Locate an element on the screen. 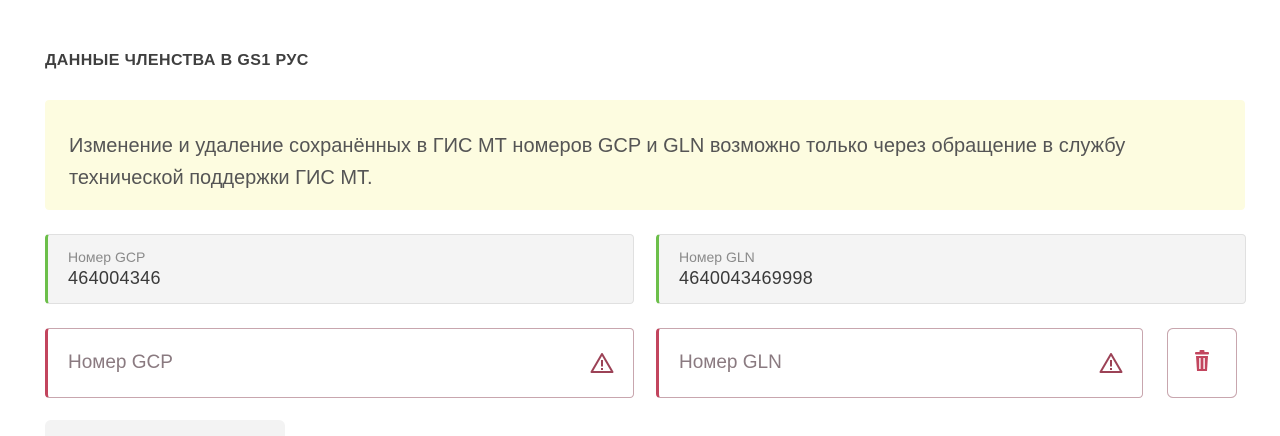 Image resolution: width=1280 pixels, height=436 pixels. new-gcp-field is located at coordinates (339, 363).